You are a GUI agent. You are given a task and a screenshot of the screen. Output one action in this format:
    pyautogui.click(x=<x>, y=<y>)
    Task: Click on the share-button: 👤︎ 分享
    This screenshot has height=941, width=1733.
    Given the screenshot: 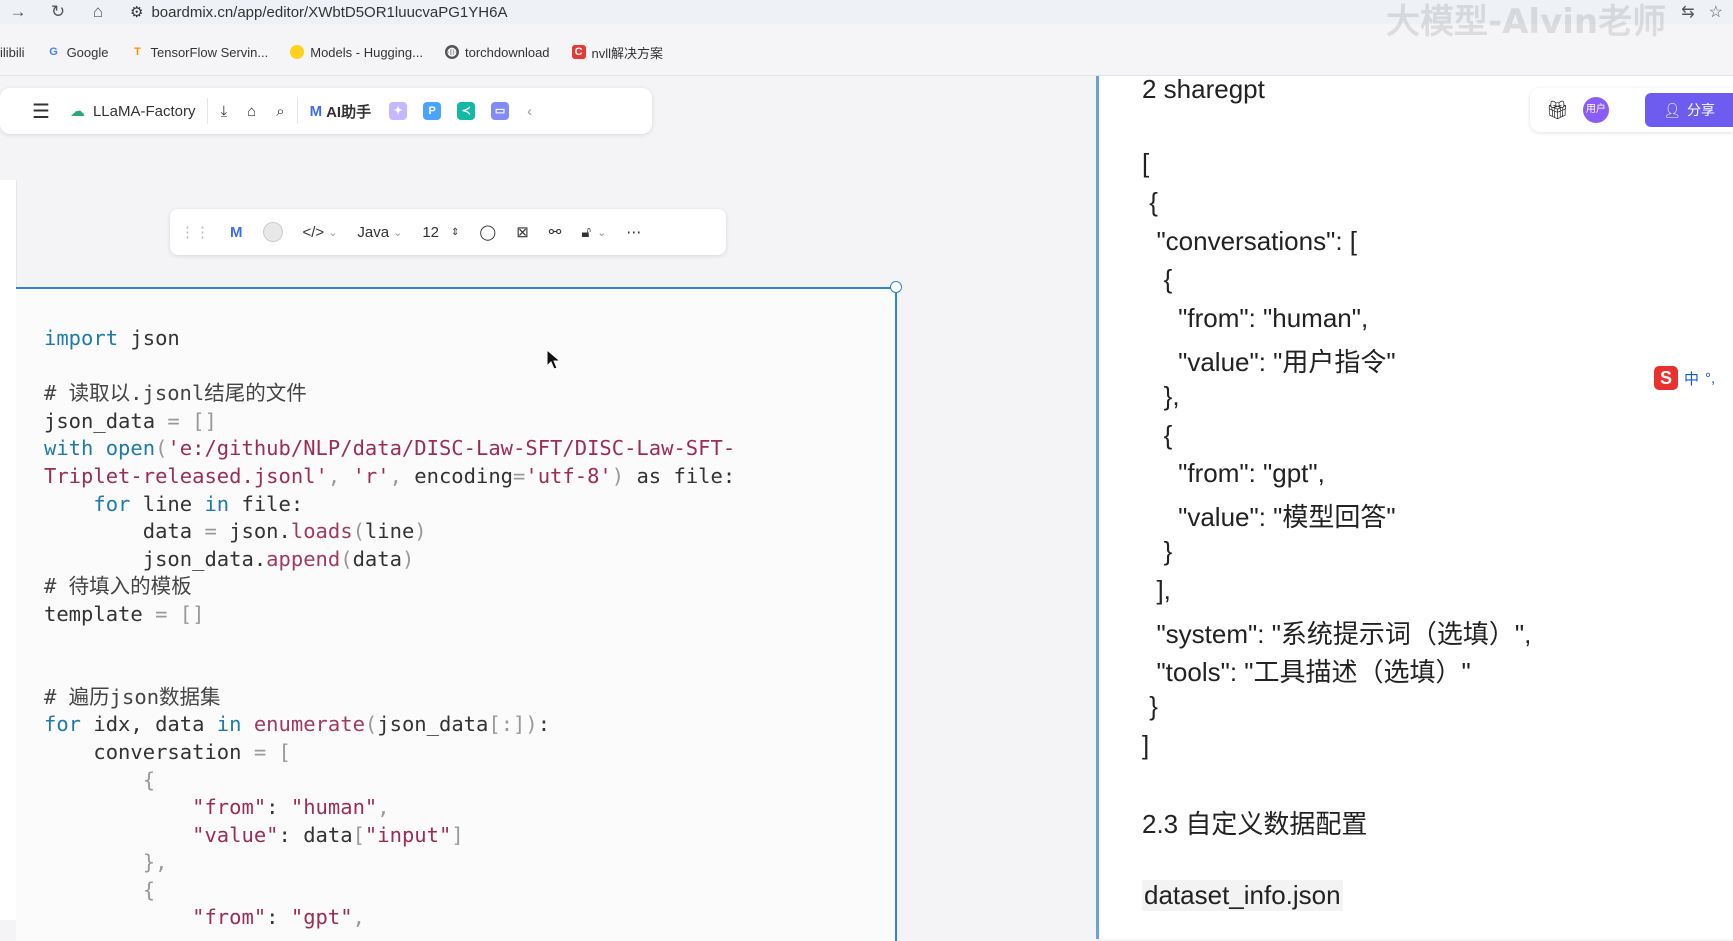 What is the action you would take?
    pyautogui.click(x=1689, y=110)
    